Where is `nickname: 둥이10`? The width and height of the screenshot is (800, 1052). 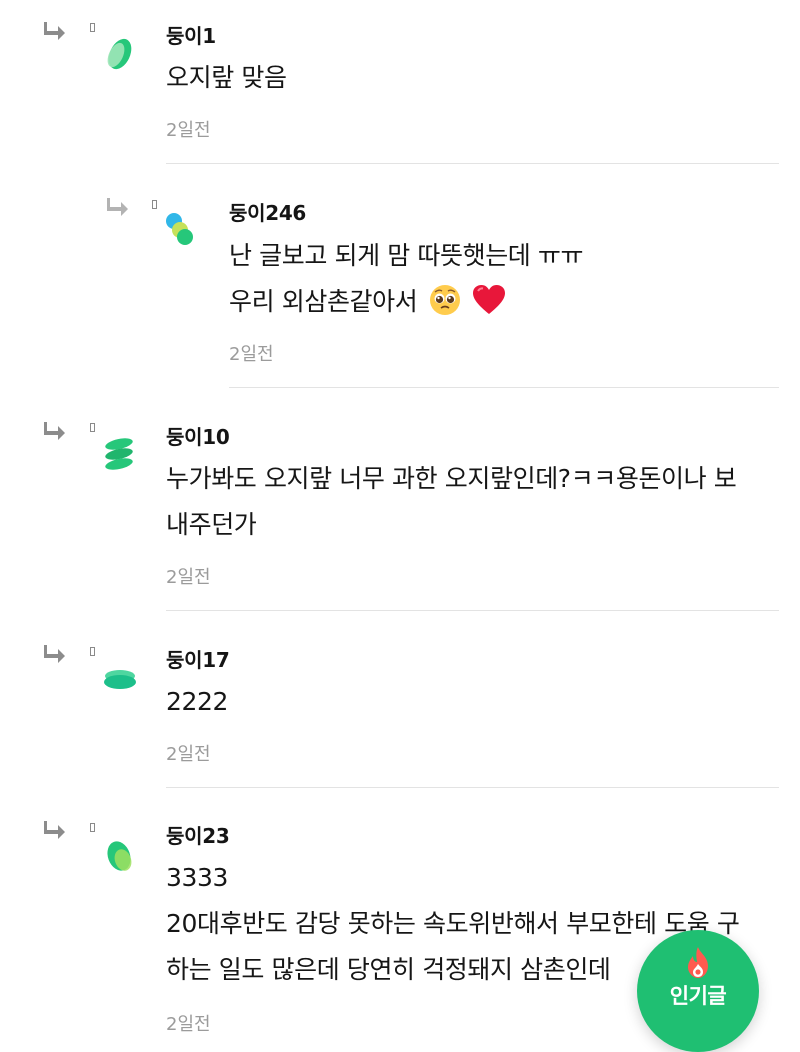 nickname: 둥이10 is located at coordinates (198, 435).